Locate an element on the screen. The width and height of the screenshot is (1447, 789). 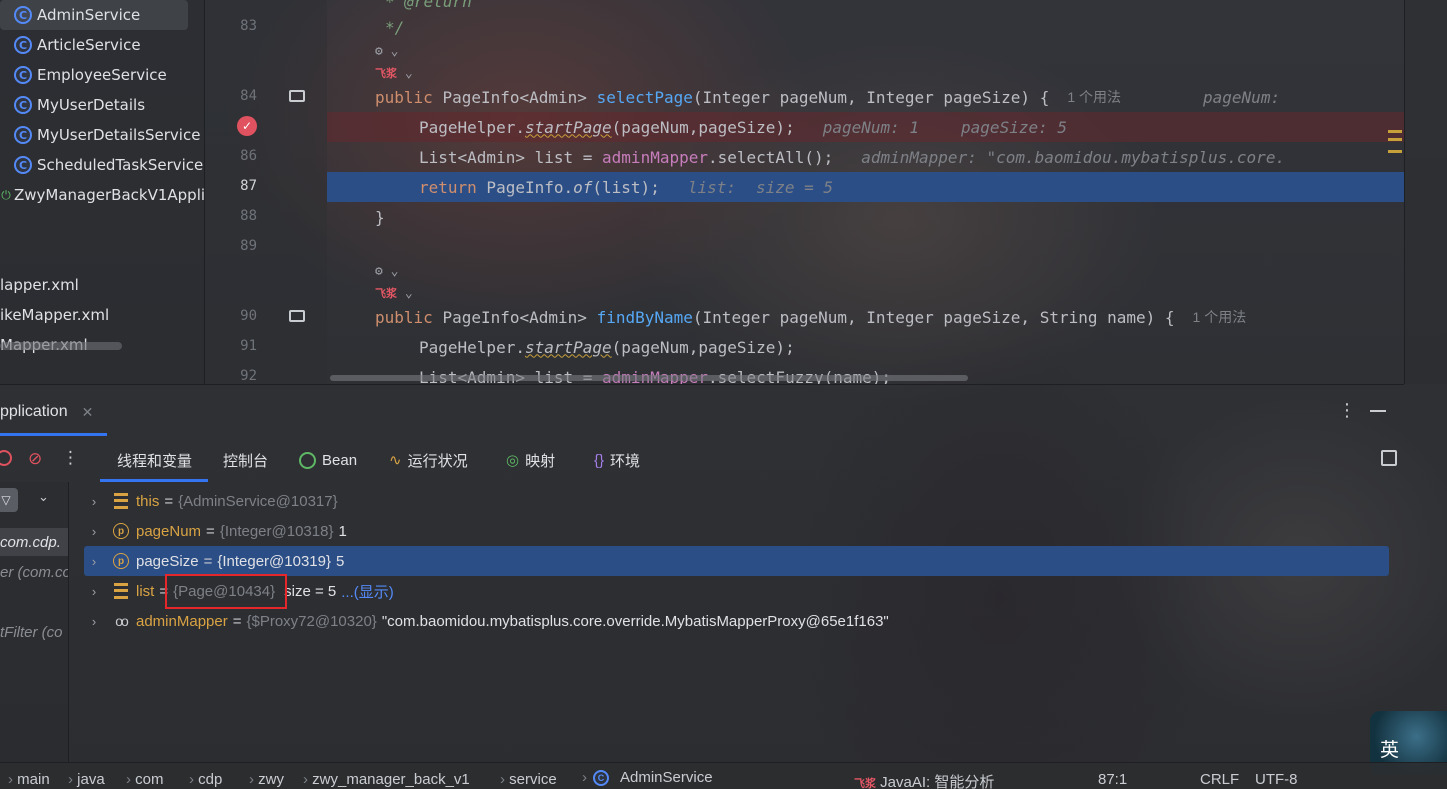
line-separator: CRLF is located at coordinates (1219, 779).